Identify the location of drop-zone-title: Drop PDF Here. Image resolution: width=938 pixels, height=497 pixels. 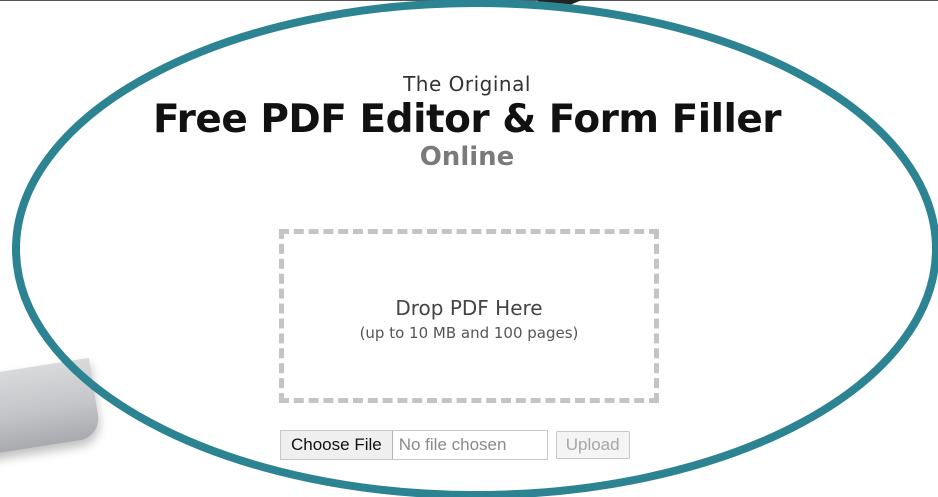
(469, 308).